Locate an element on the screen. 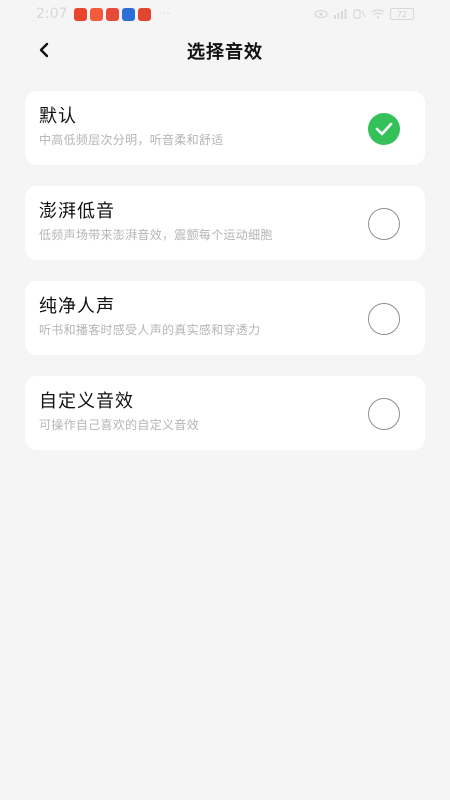 This screenshot has width=450, height=800. battery-icon: 72 is located at coordinates (402, 14).